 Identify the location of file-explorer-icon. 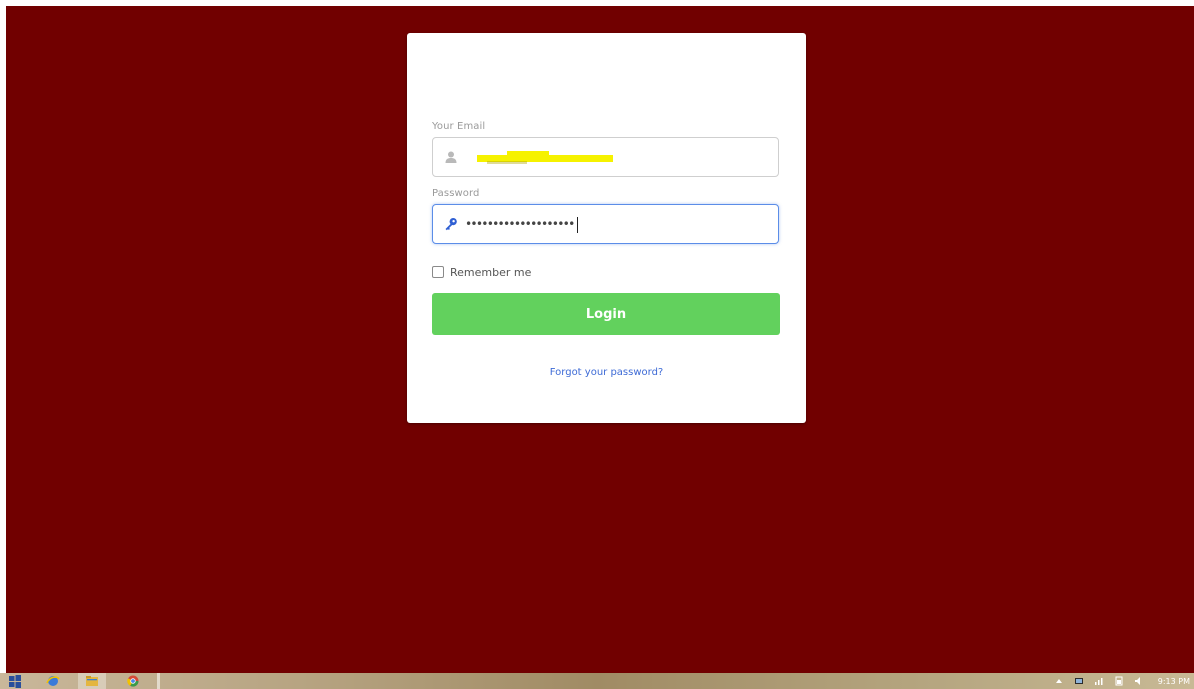
(92, 681).